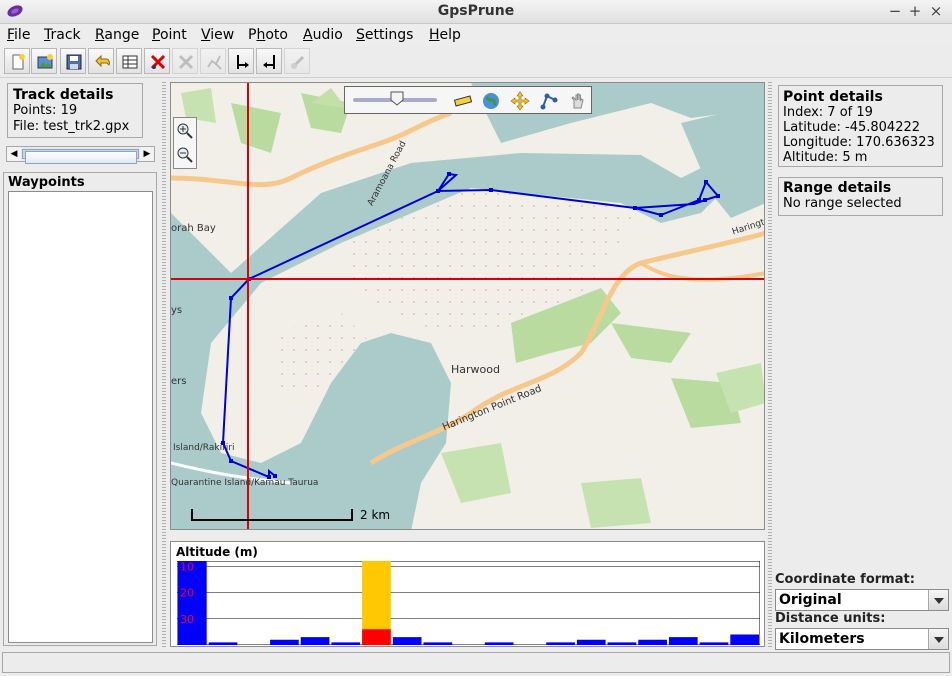 This screenshot has height=676, width=952. I want to click on range-details-value: No range selected, so click(842, 203).